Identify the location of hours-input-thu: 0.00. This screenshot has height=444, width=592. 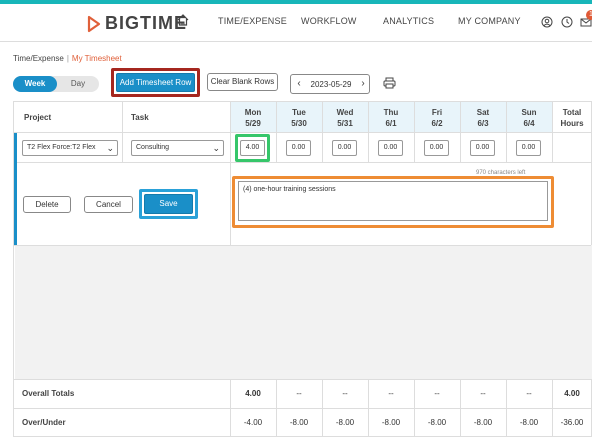
(390, 148).